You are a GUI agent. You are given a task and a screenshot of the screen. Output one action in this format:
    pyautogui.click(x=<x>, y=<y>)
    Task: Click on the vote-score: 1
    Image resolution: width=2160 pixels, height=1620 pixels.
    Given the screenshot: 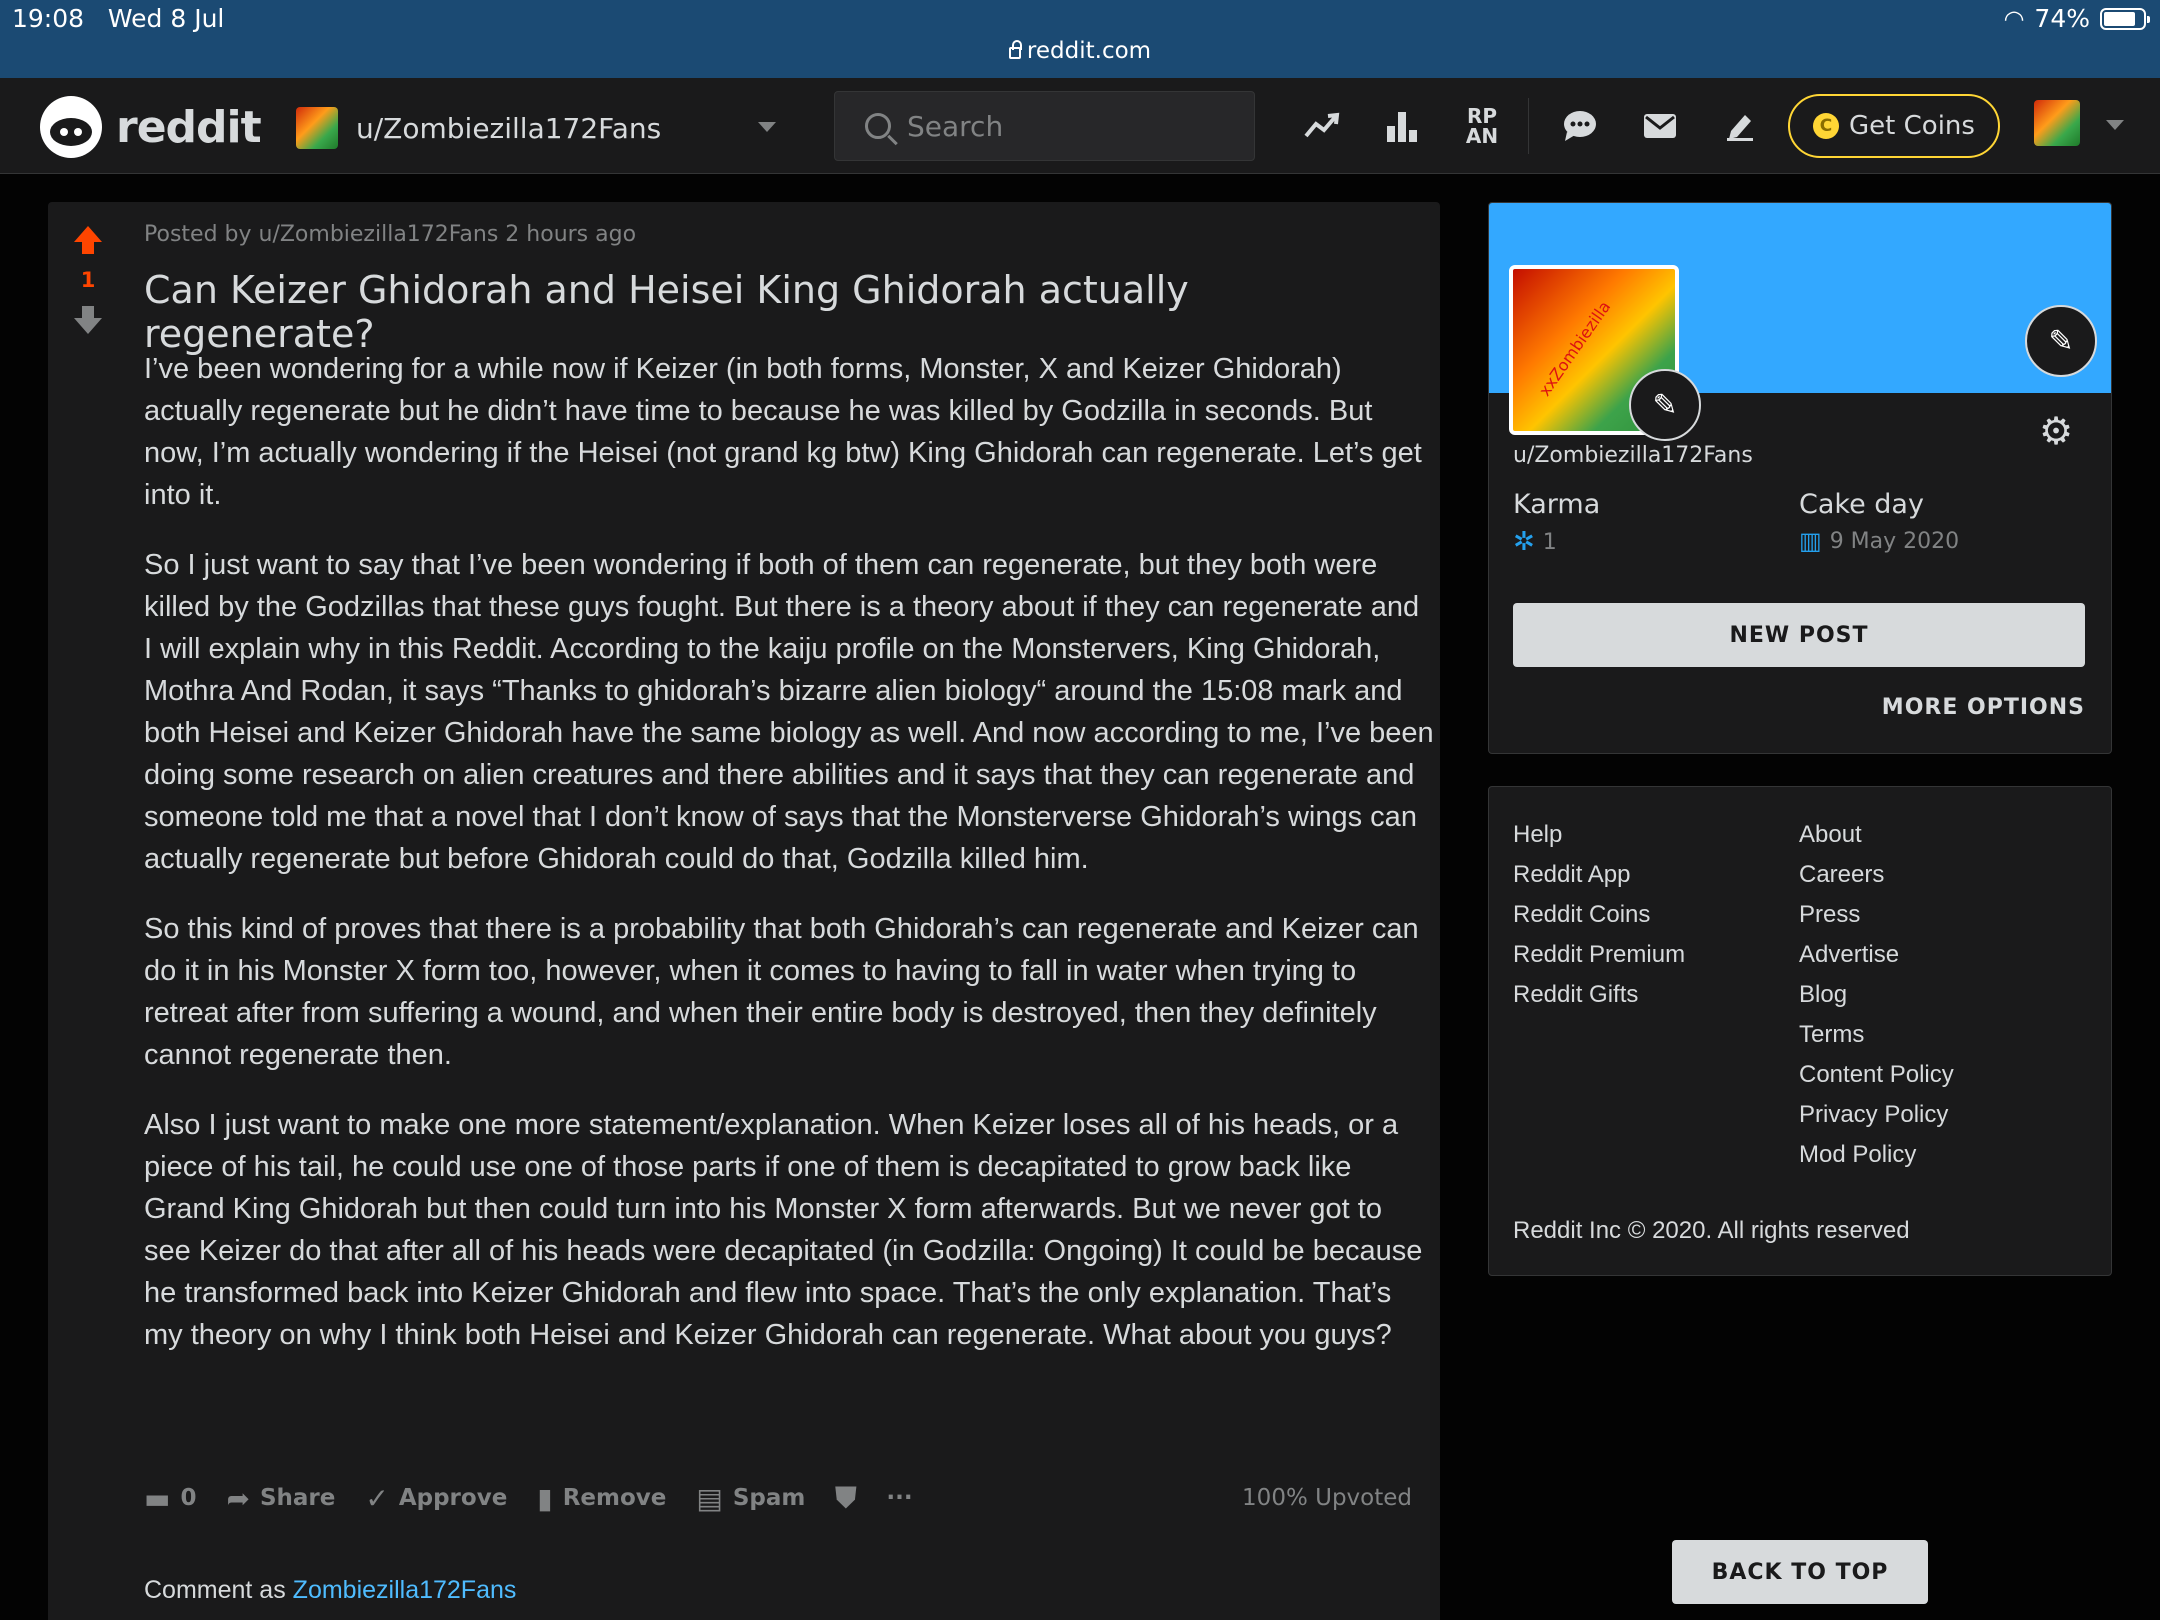 What is the action you would take?
    pyautogui.click(x=88, y=280)
    